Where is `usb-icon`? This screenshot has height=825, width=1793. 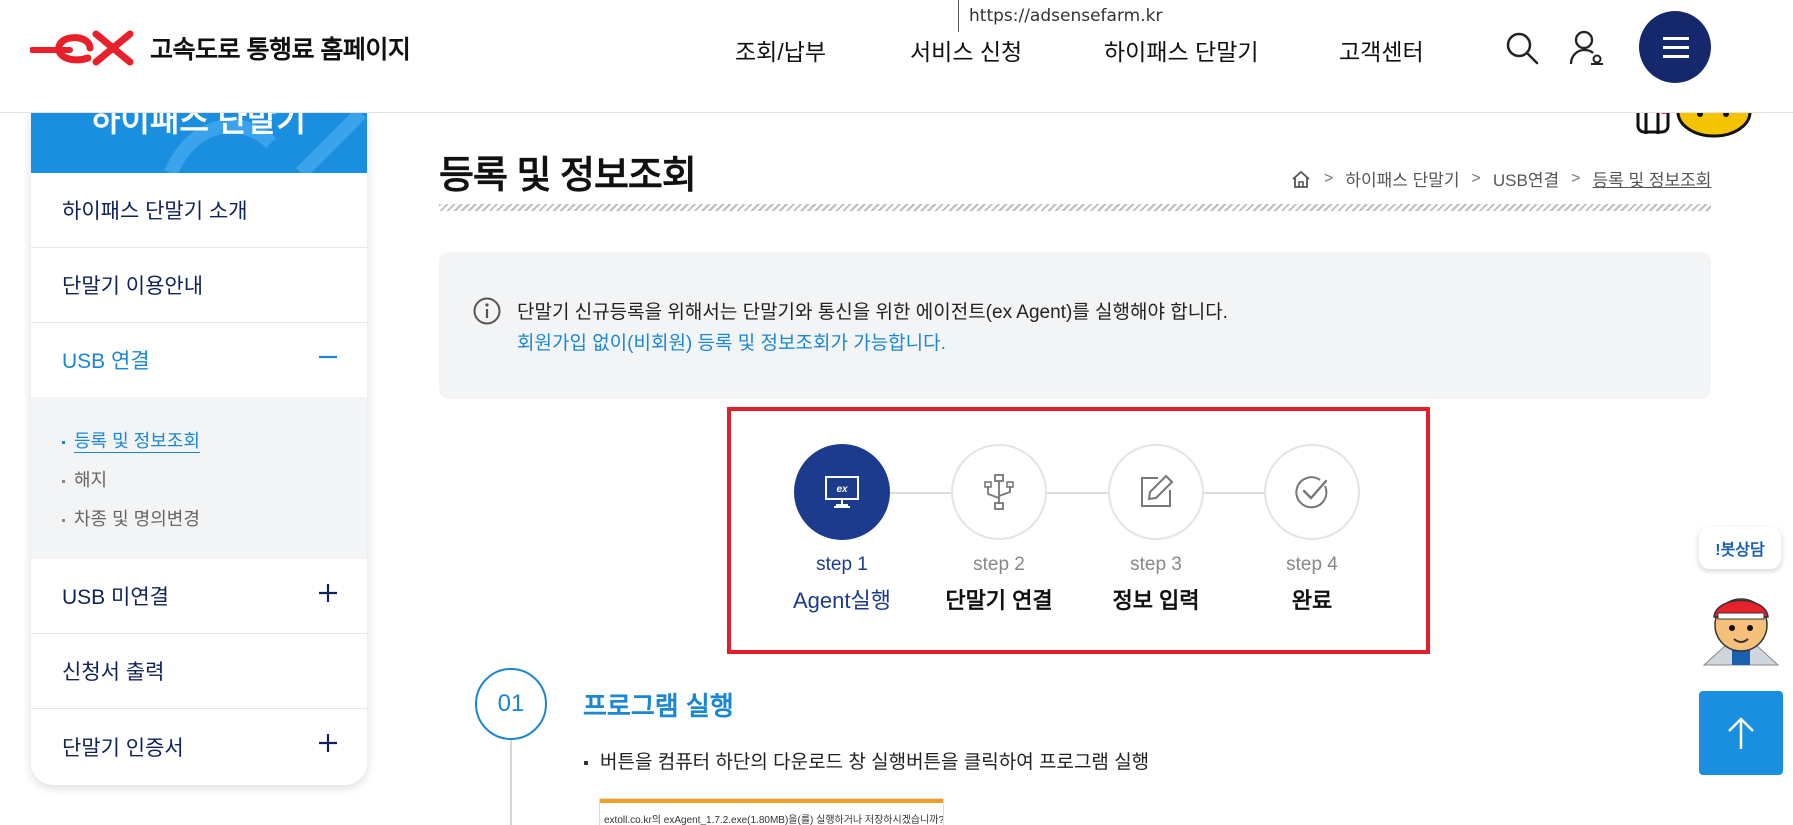 usb-icon is located at coordinates (999, 492).